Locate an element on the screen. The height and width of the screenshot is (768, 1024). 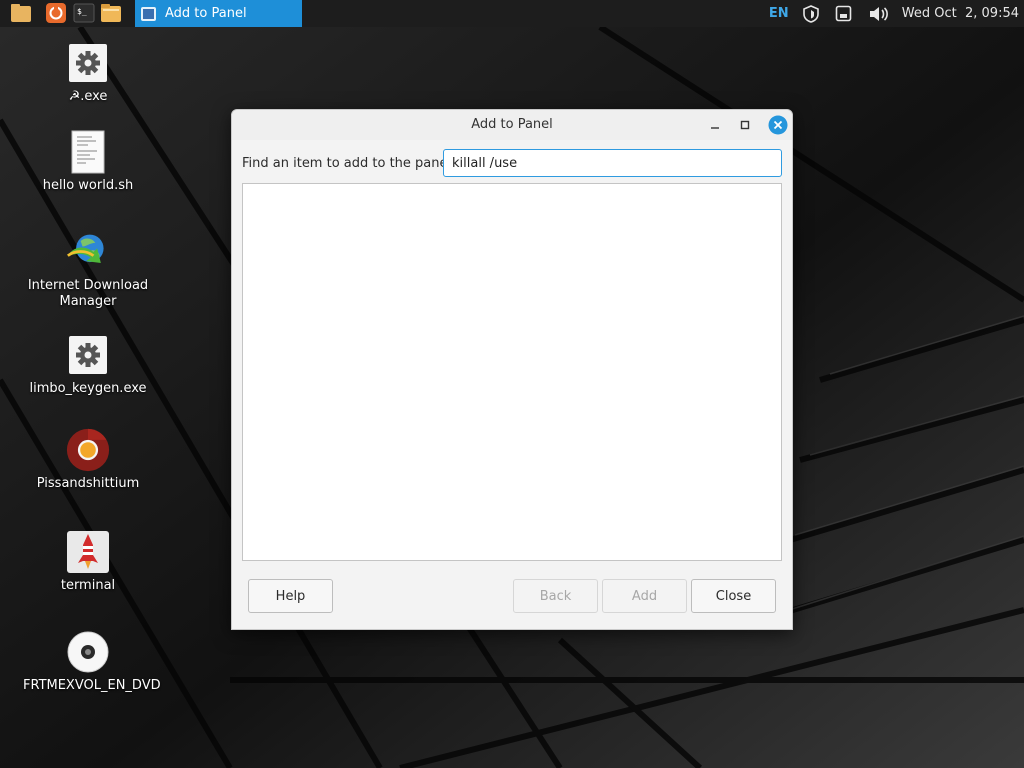
desktop-icon-frtmexvol-en-dvd: FRTMEXVOL_EN_DVD is located at coordinates (88, 662).